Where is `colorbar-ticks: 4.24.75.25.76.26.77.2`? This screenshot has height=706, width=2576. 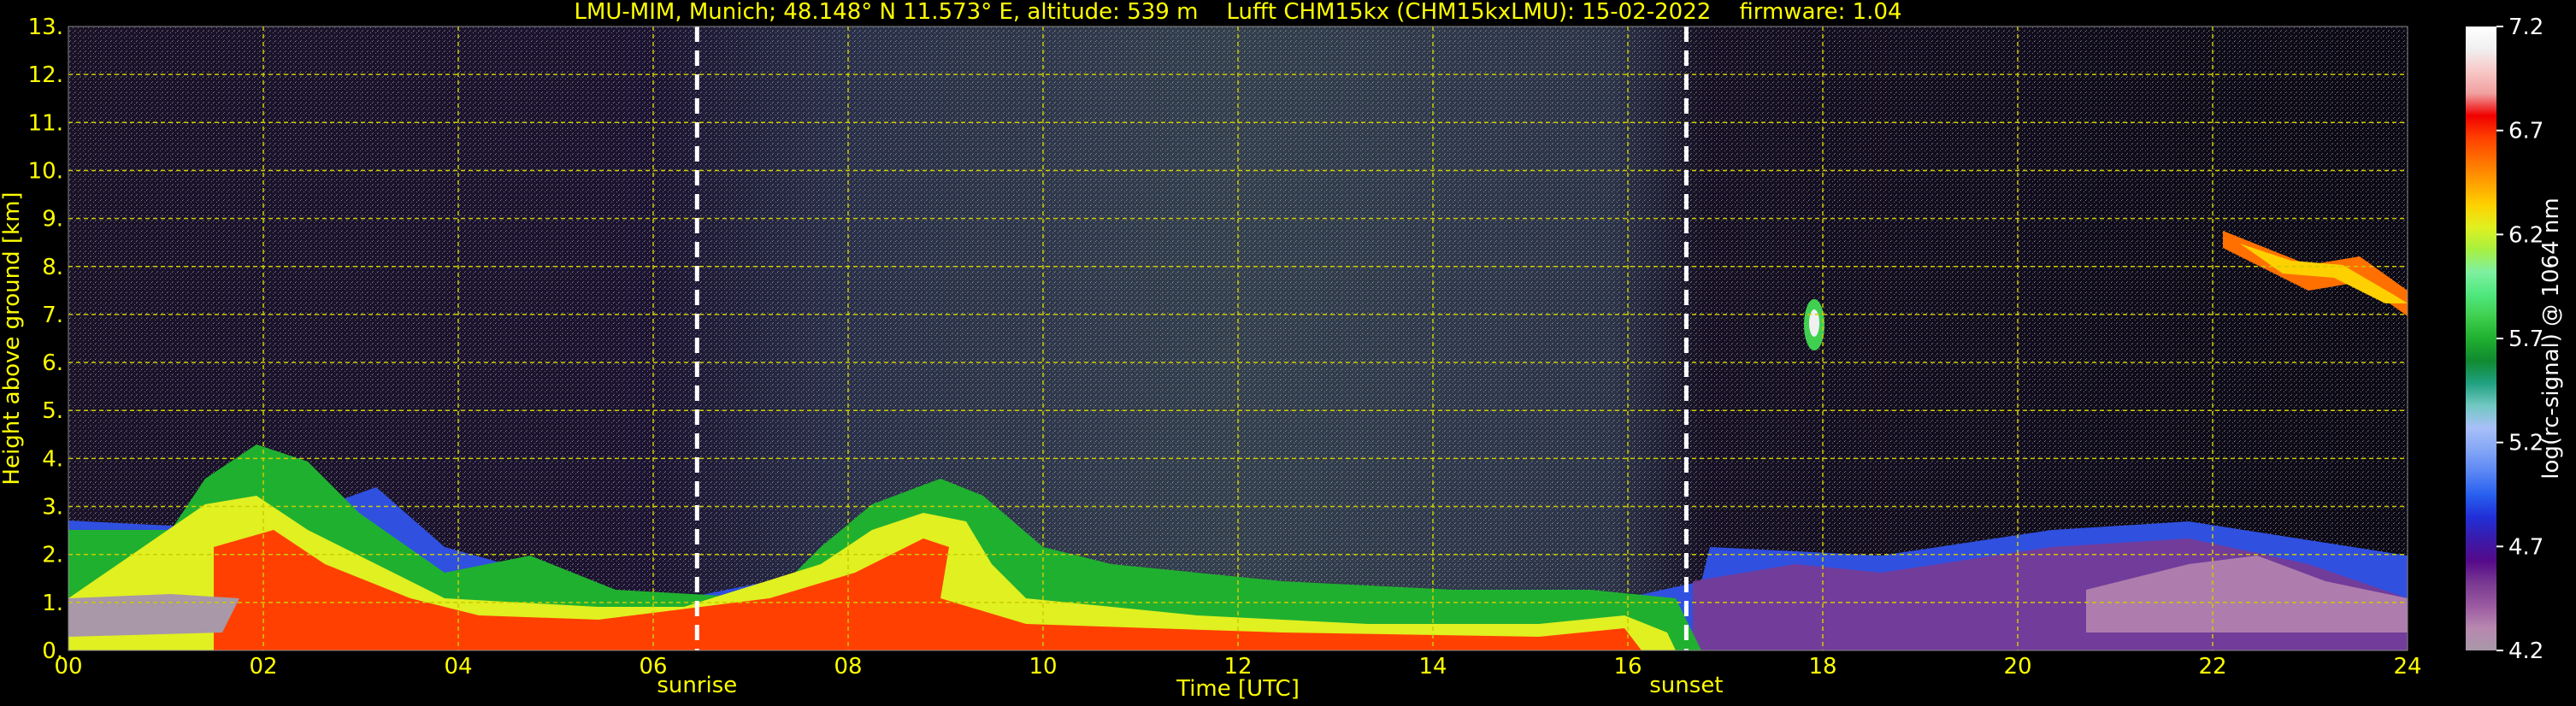 colorbar-ticks: 4.24.75.25.76.26.77.2 is located at coordinates (2520, 339).